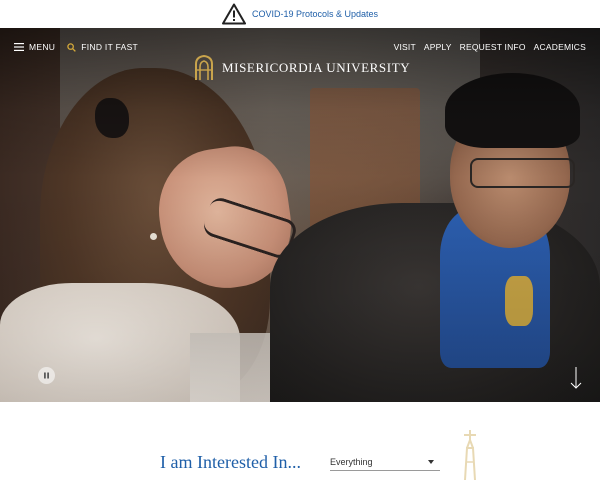 The width and height of the screenshot is (600, 480). I want to click on find-it-fast-button: FIND IT FAST, so click(102, 47).